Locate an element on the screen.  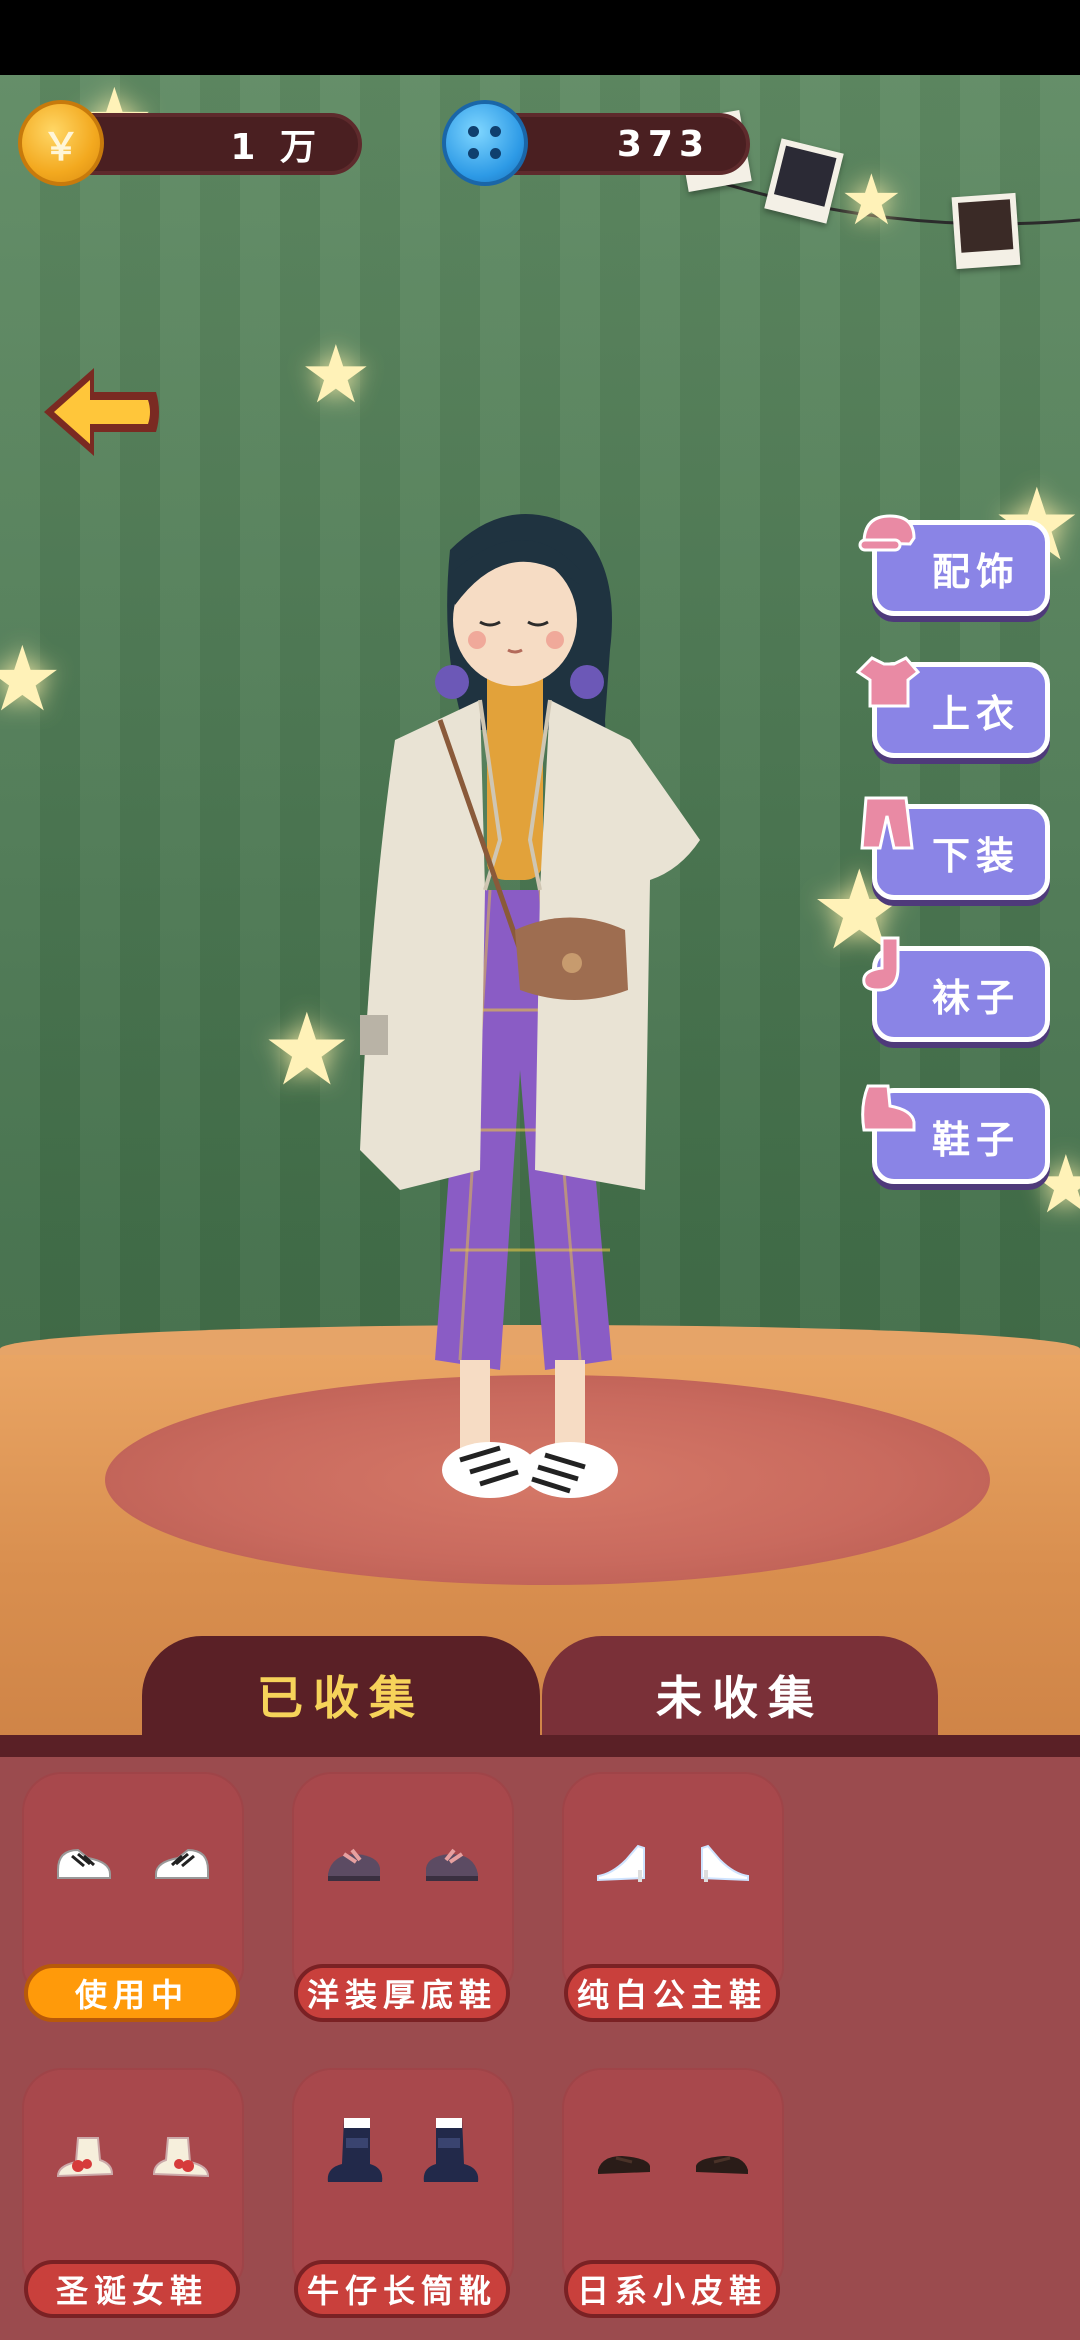
shoe-item-card: 纯白公主鞋 is located at coordinates (673, 1897).